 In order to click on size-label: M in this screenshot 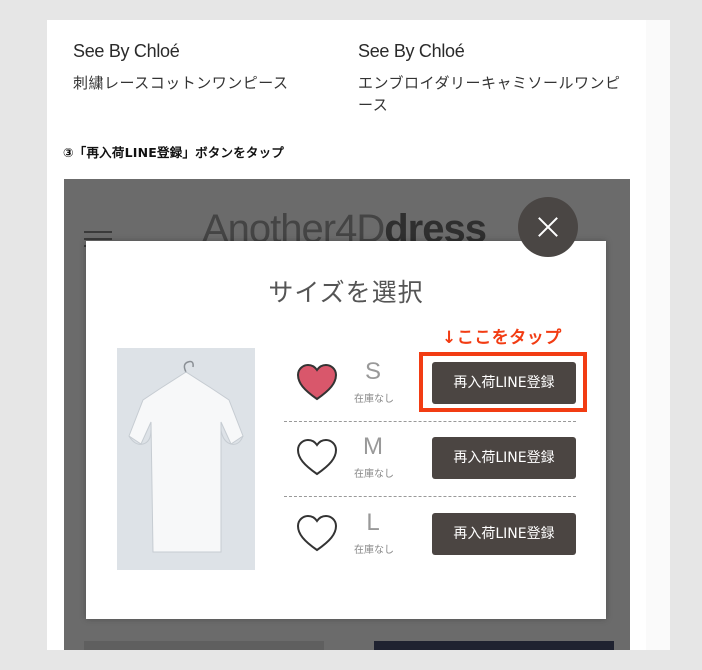, I will do `click(373, 446)`.